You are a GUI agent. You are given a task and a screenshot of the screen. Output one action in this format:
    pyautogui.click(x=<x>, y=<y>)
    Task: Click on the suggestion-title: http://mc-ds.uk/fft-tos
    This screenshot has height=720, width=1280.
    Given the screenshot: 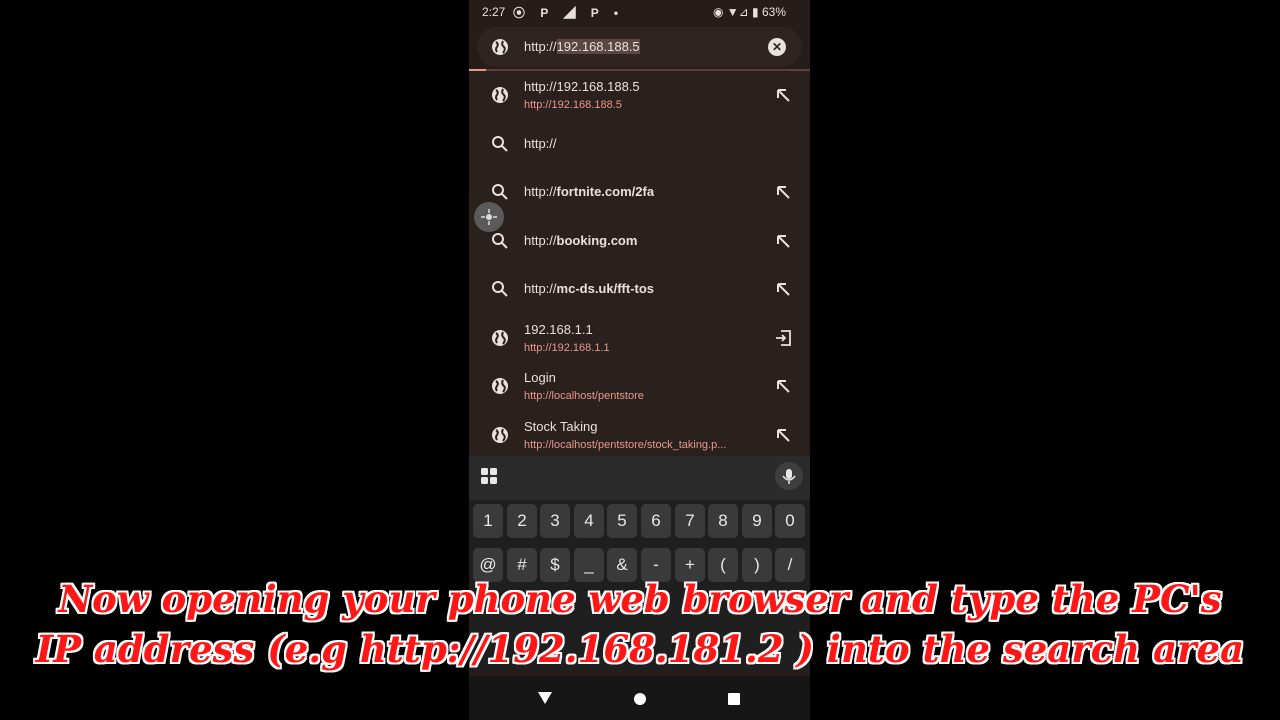 What is the action you would take?
    pyautogui.click(x=589, y=288)
    